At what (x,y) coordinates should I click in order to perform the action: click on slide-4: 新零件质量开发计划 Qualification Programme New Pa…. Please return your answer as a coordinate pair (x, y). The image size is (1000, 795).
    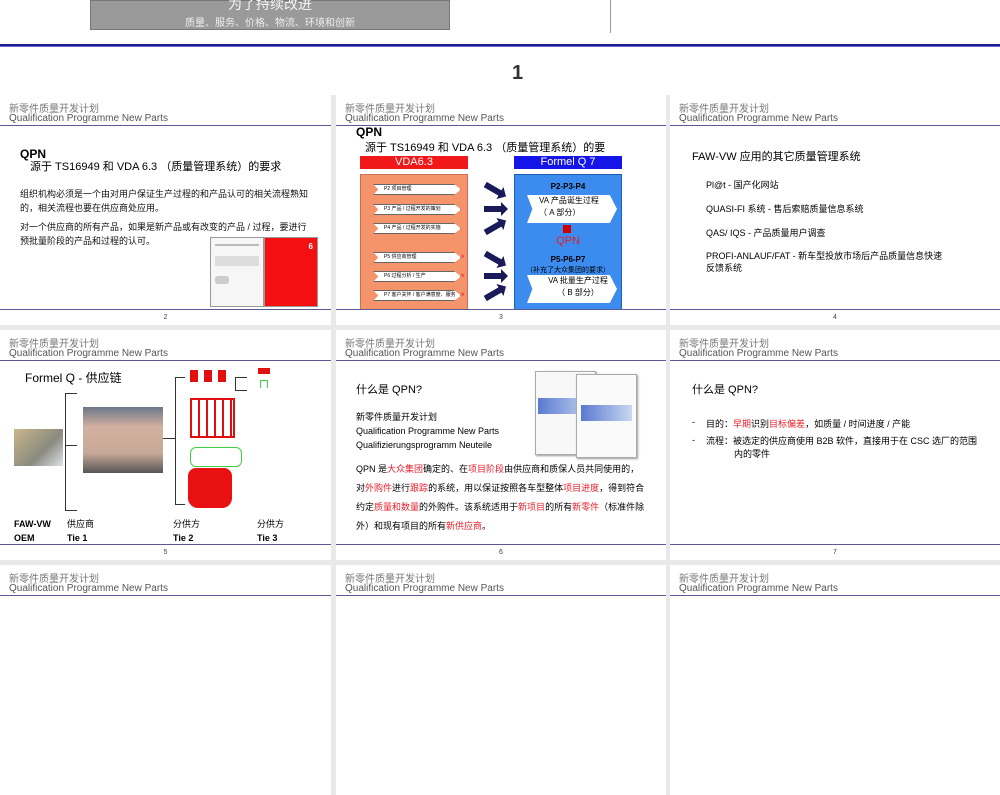
    Looking at the image, I should click on (835, 210).